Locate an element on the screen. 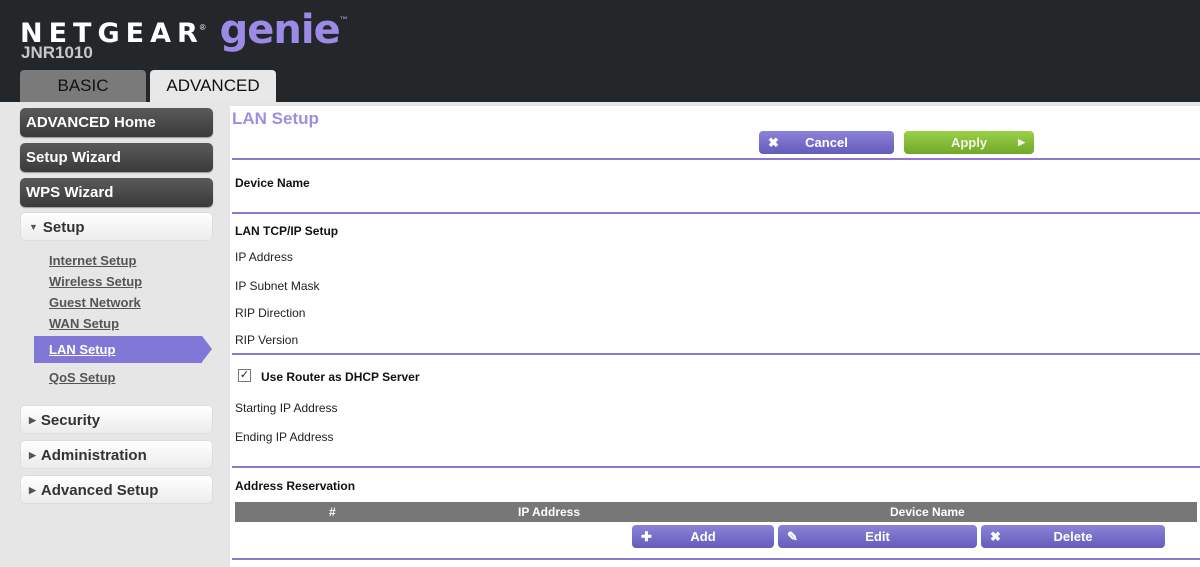 The image size is (1200, 567). advanced-home-button: ADVANCED Home is located at coordinates (116, 122).